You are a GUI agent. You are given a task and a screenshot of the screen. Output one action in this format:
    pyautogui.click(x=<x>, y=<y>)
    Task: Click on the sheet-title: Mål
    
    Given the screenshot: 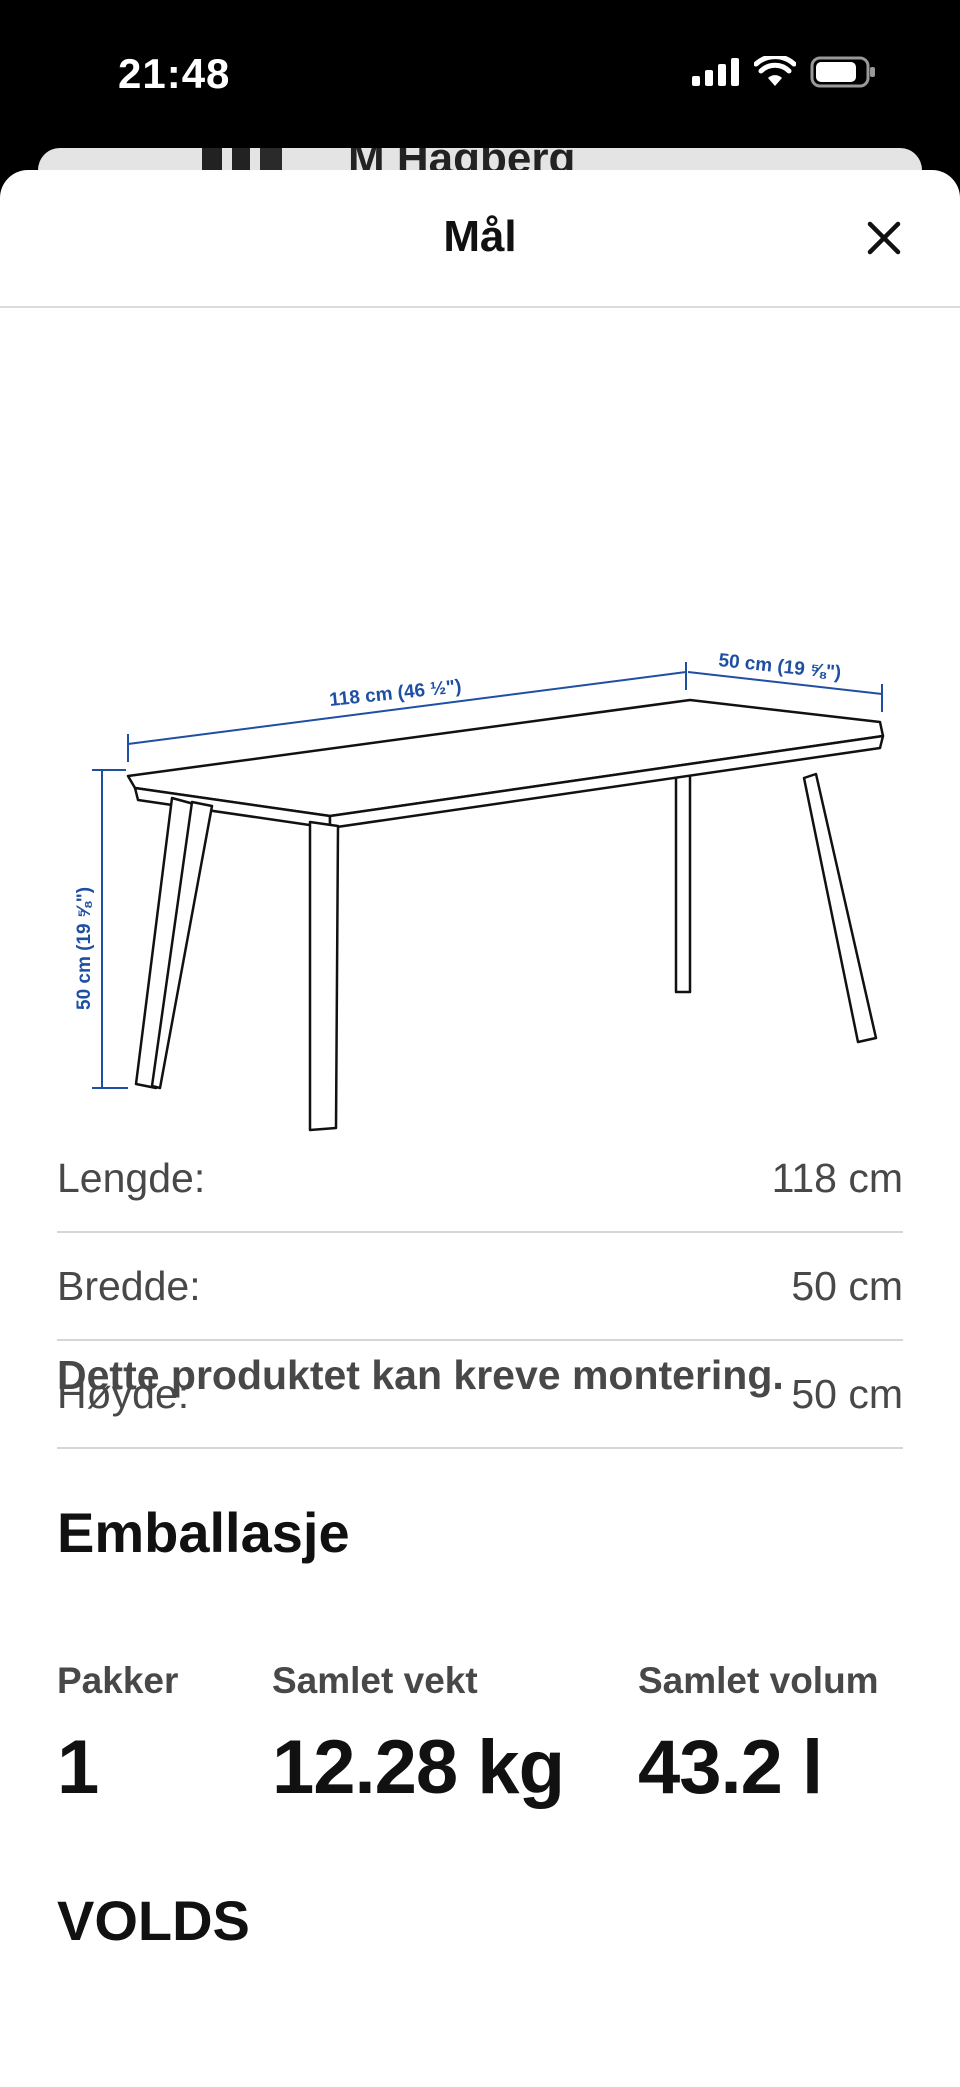 What is the action you would take?
    pyautogui.click(x=480, y=236)
    